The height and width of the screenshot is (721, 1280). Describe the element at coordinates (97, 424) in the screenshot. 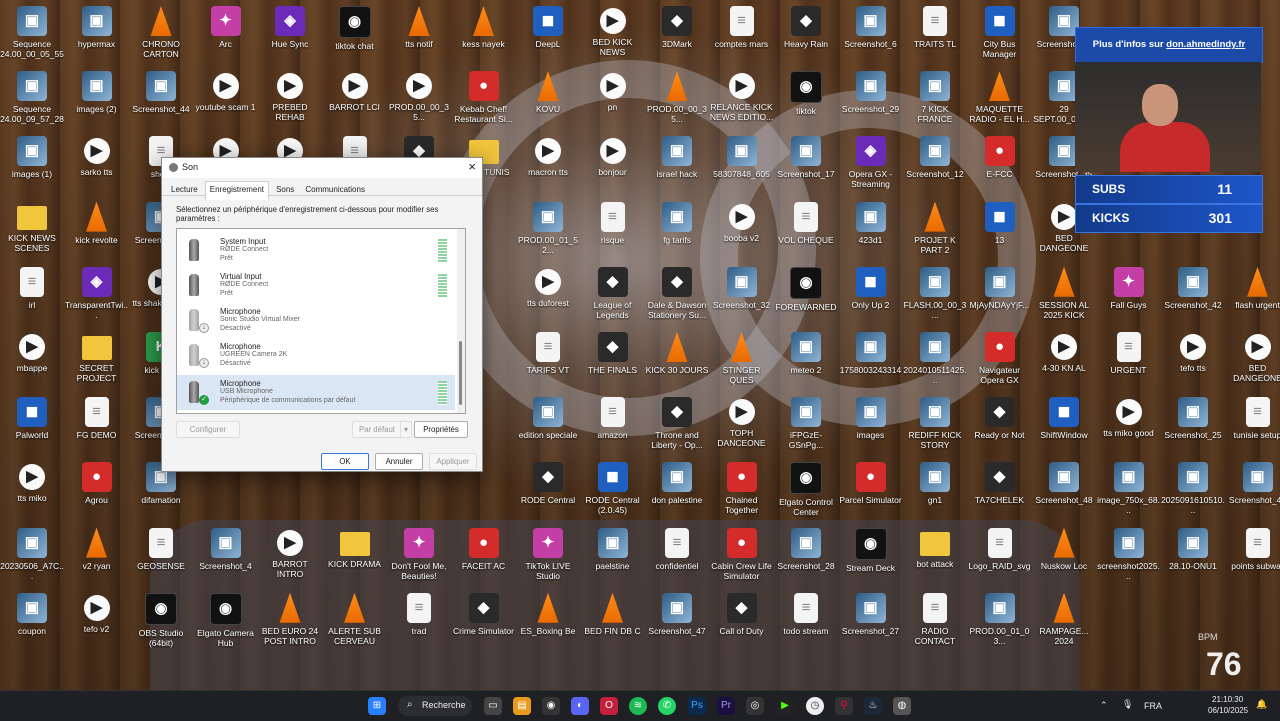

I see `desktop-icon: ≡FG DEMO` at that location.